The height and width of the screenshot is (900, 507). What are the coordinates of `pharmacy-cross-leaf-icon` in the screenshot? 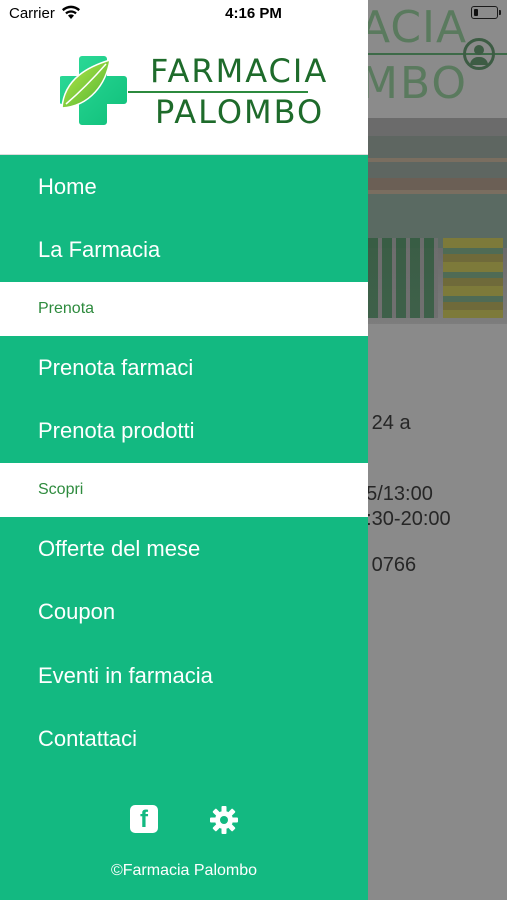 It's located at (93, 90).